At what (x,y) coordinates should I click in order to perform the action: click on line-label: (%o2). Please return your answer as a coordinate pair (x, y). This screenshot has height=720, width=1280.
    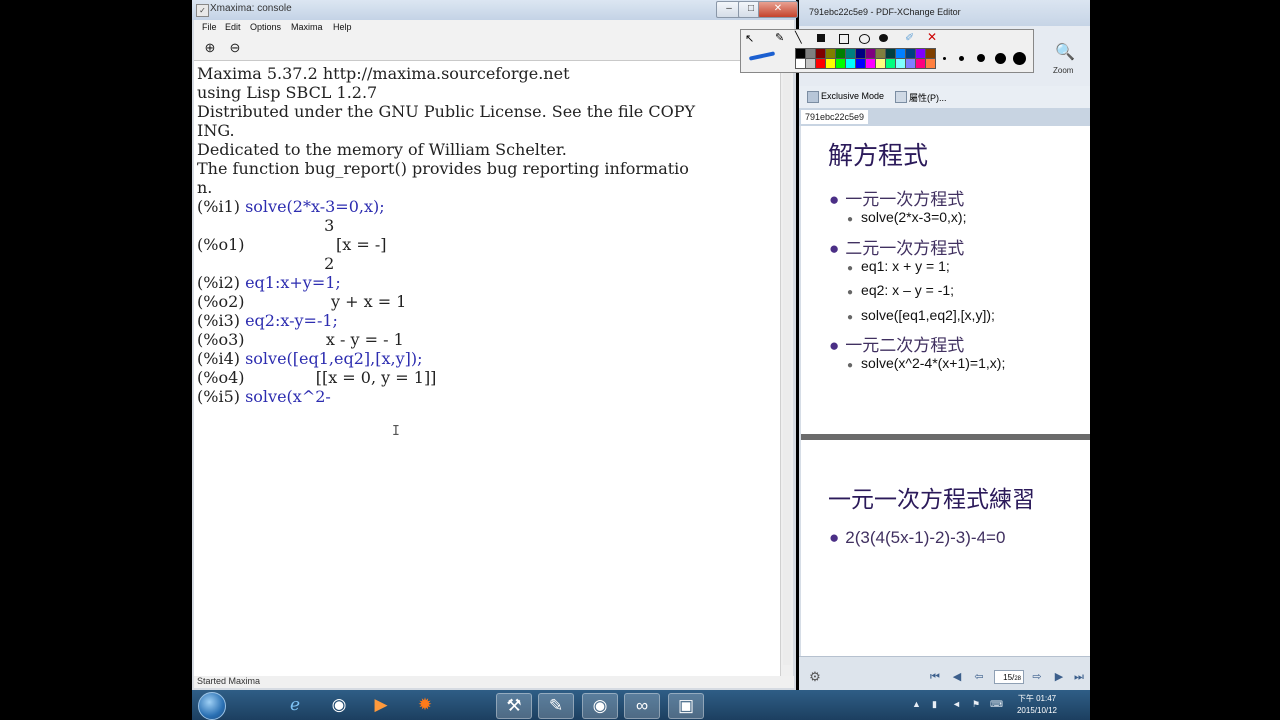
    Looking at the image, I should click on (221, 301).